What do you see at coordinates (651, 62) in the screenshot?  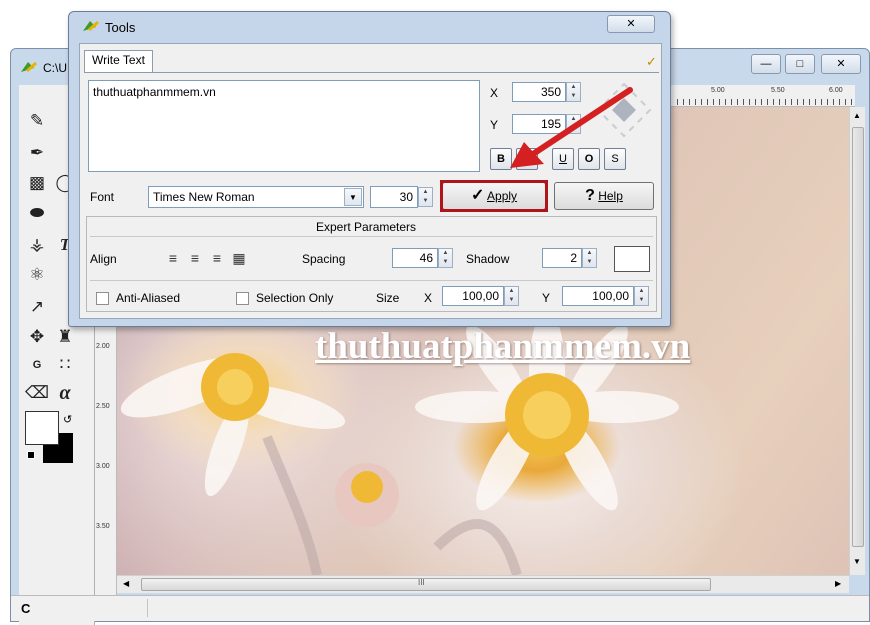 I see `pin-icon: ✓` at bounding box center [651, 62].